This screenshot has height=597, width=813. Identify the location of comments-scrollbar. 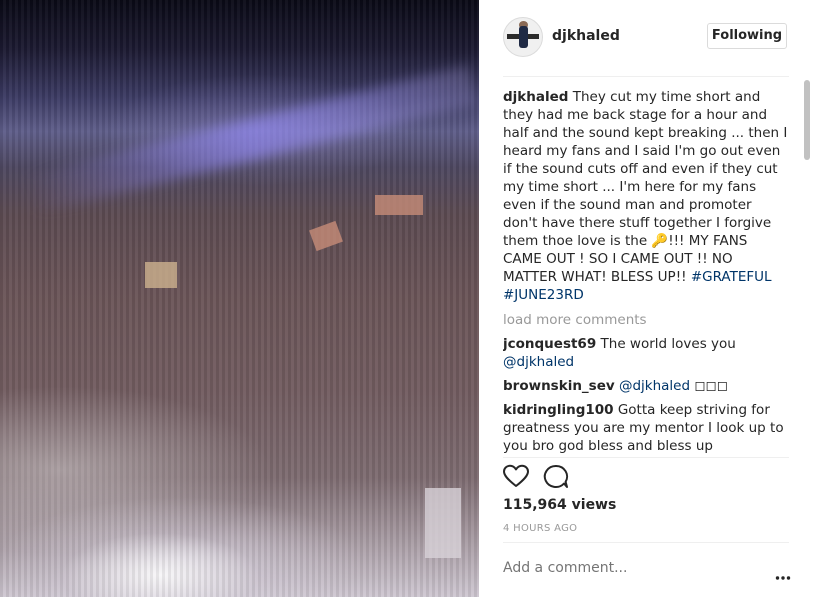
(807, 268).